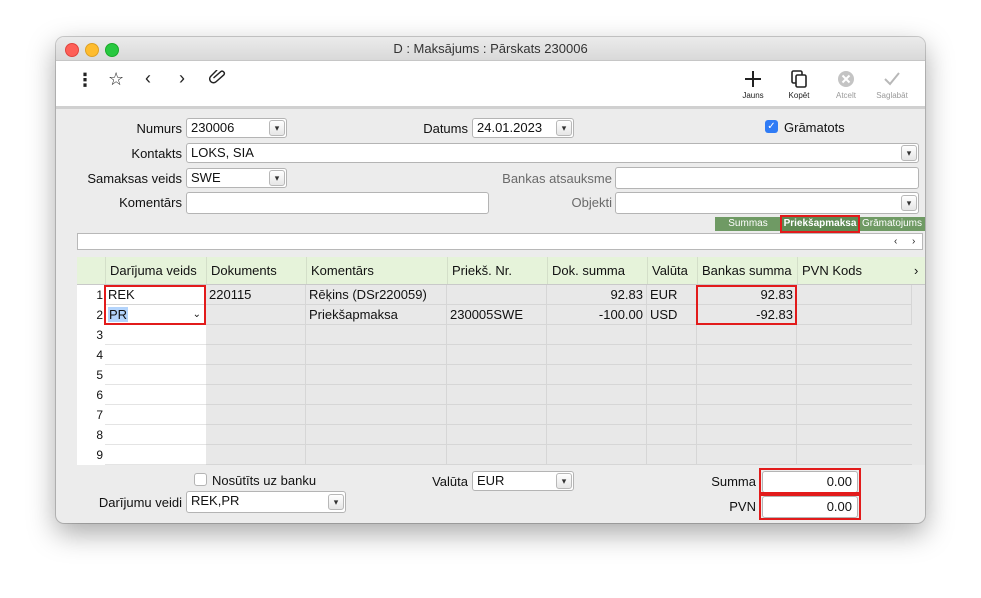 The width and height of the screenshot is (981, 598). What do you see at coordinates (820, 224) in the screenshot?
I see `tab-priekssapmaksa: Priekšapmaksa` at bounding box center [820, 224].